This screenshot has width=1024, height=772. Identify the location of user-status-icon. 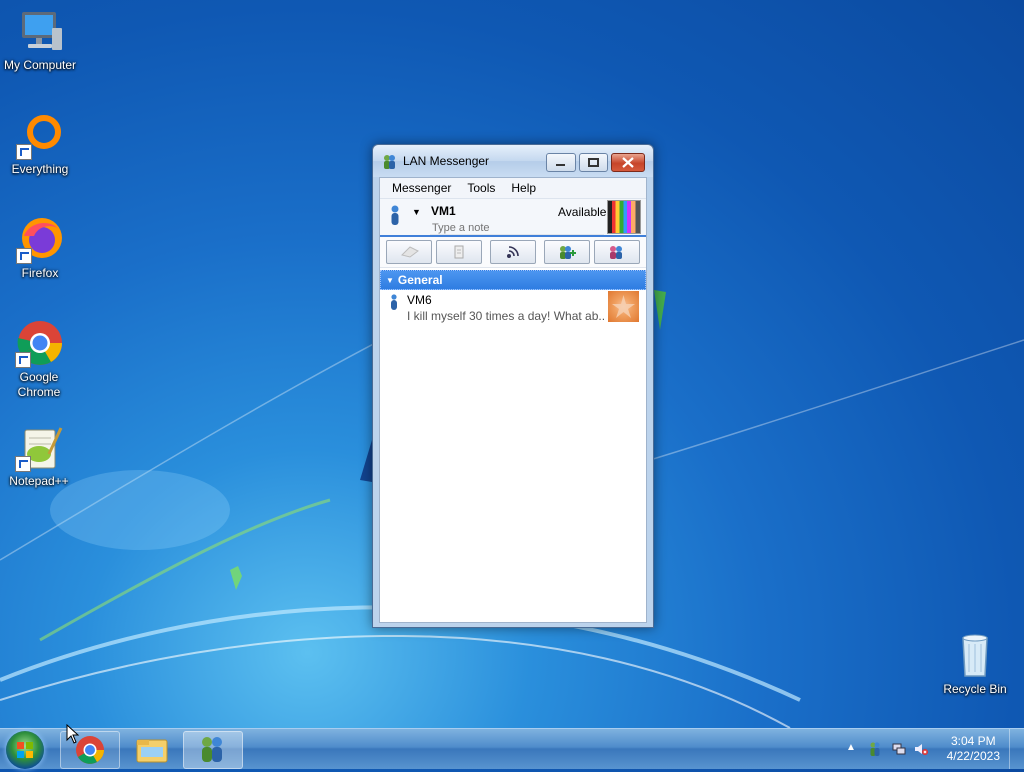
(395, 215).